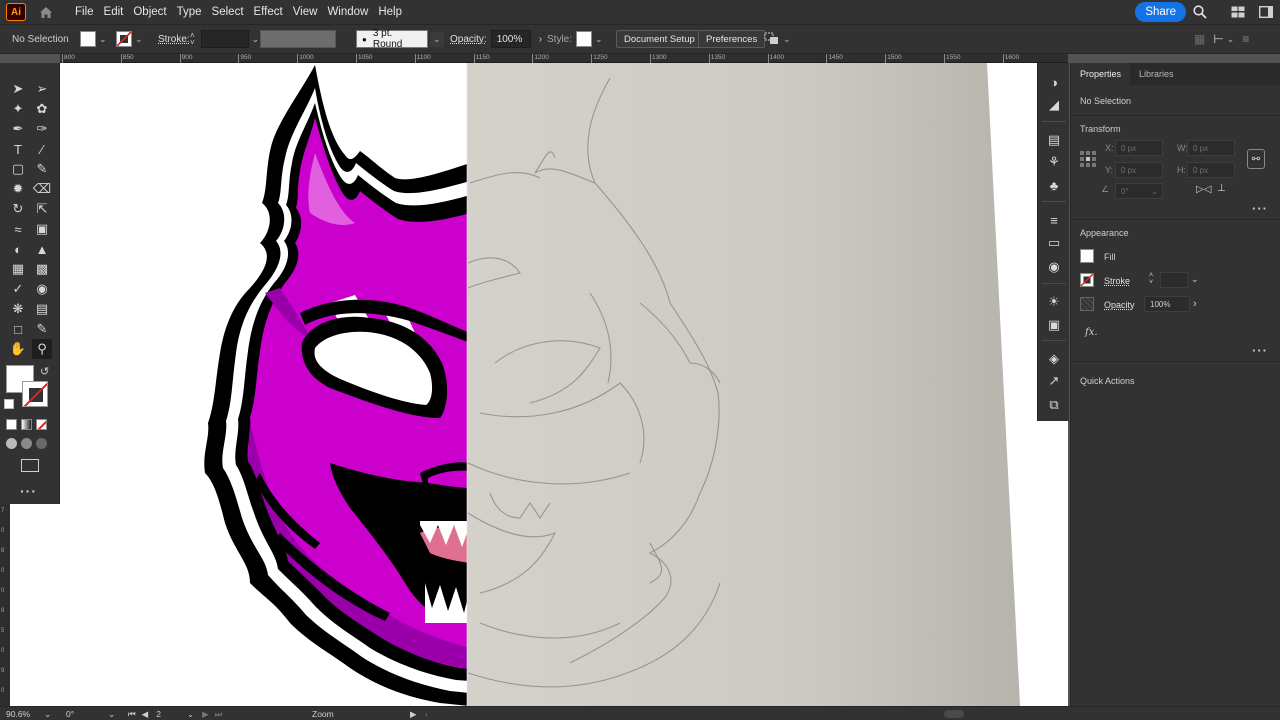 This screenshot has height=720, width=1280. What do you see at coordinates (1054, 359) in the screenshot?
I see `layers-icon: ◈` at bounding box center [1054, 359].